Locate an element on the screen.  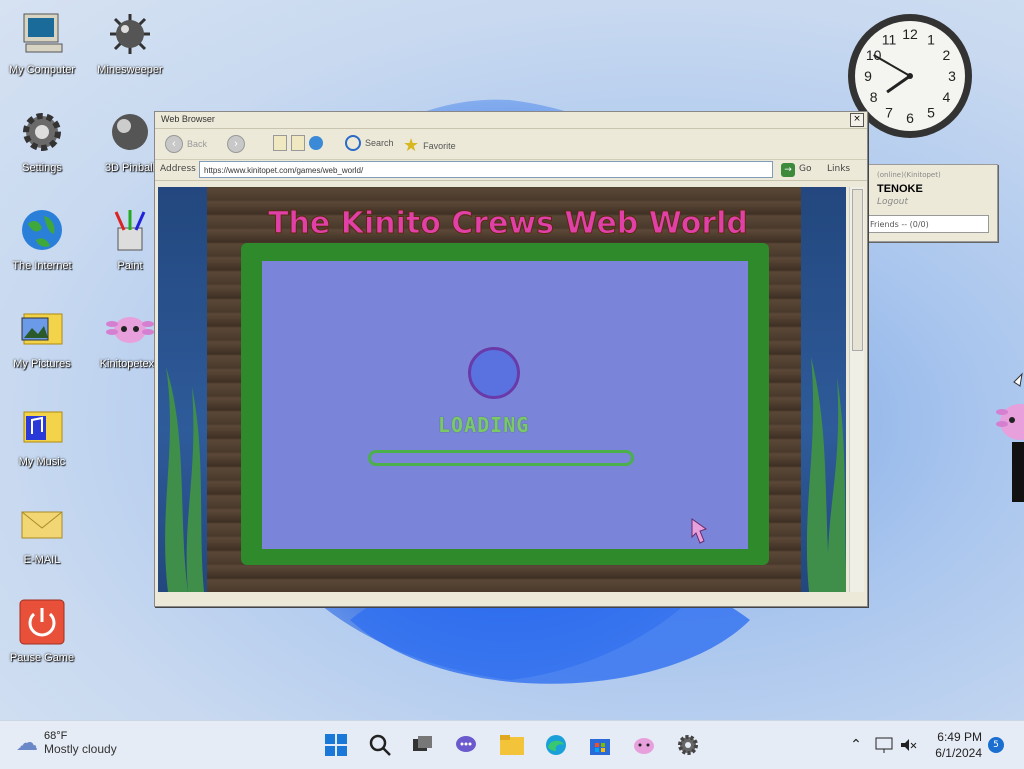
file-explorer-button is located at coordinates (512, 745).